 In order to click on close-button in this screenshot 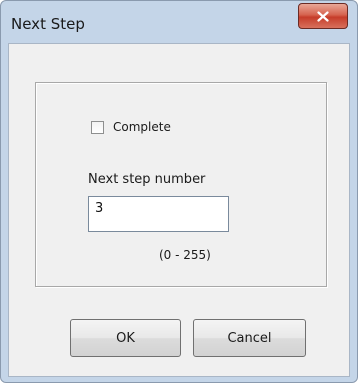, I will do `click(323, 16)`.